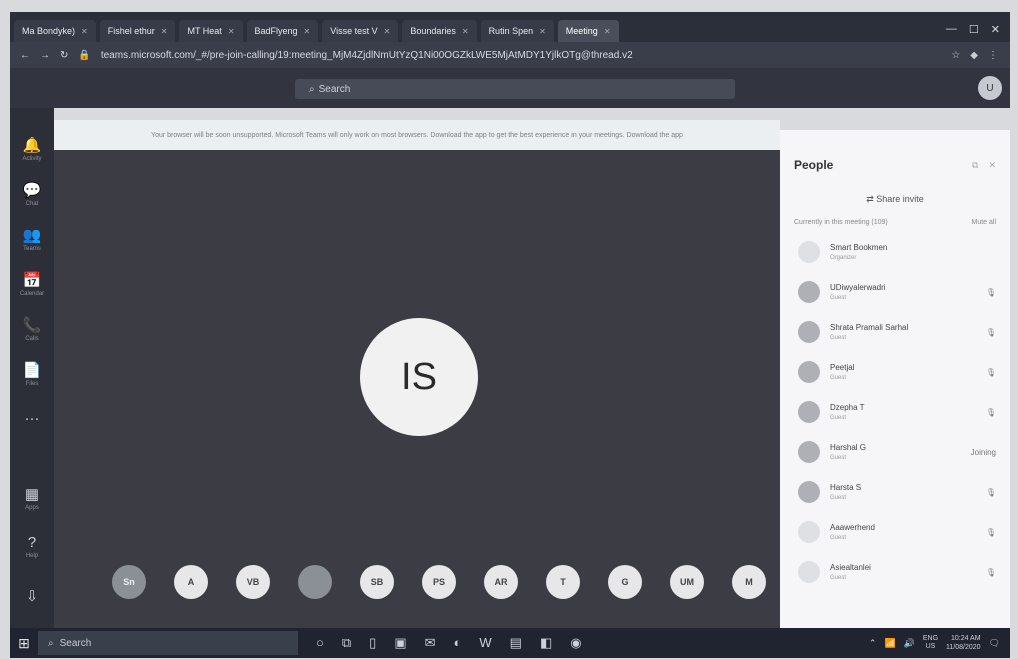 This screenshot has height=659, width=1018. Describe the element at coordinates (895, 412) in the screenshot. I see `participant-row: Dzepha T Guest 🎙` at that location.